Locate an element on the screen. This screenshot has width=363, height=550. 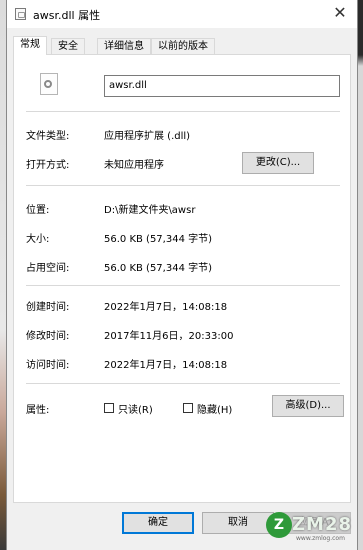
readonly-checkbox is located at coordinates (109, 408).